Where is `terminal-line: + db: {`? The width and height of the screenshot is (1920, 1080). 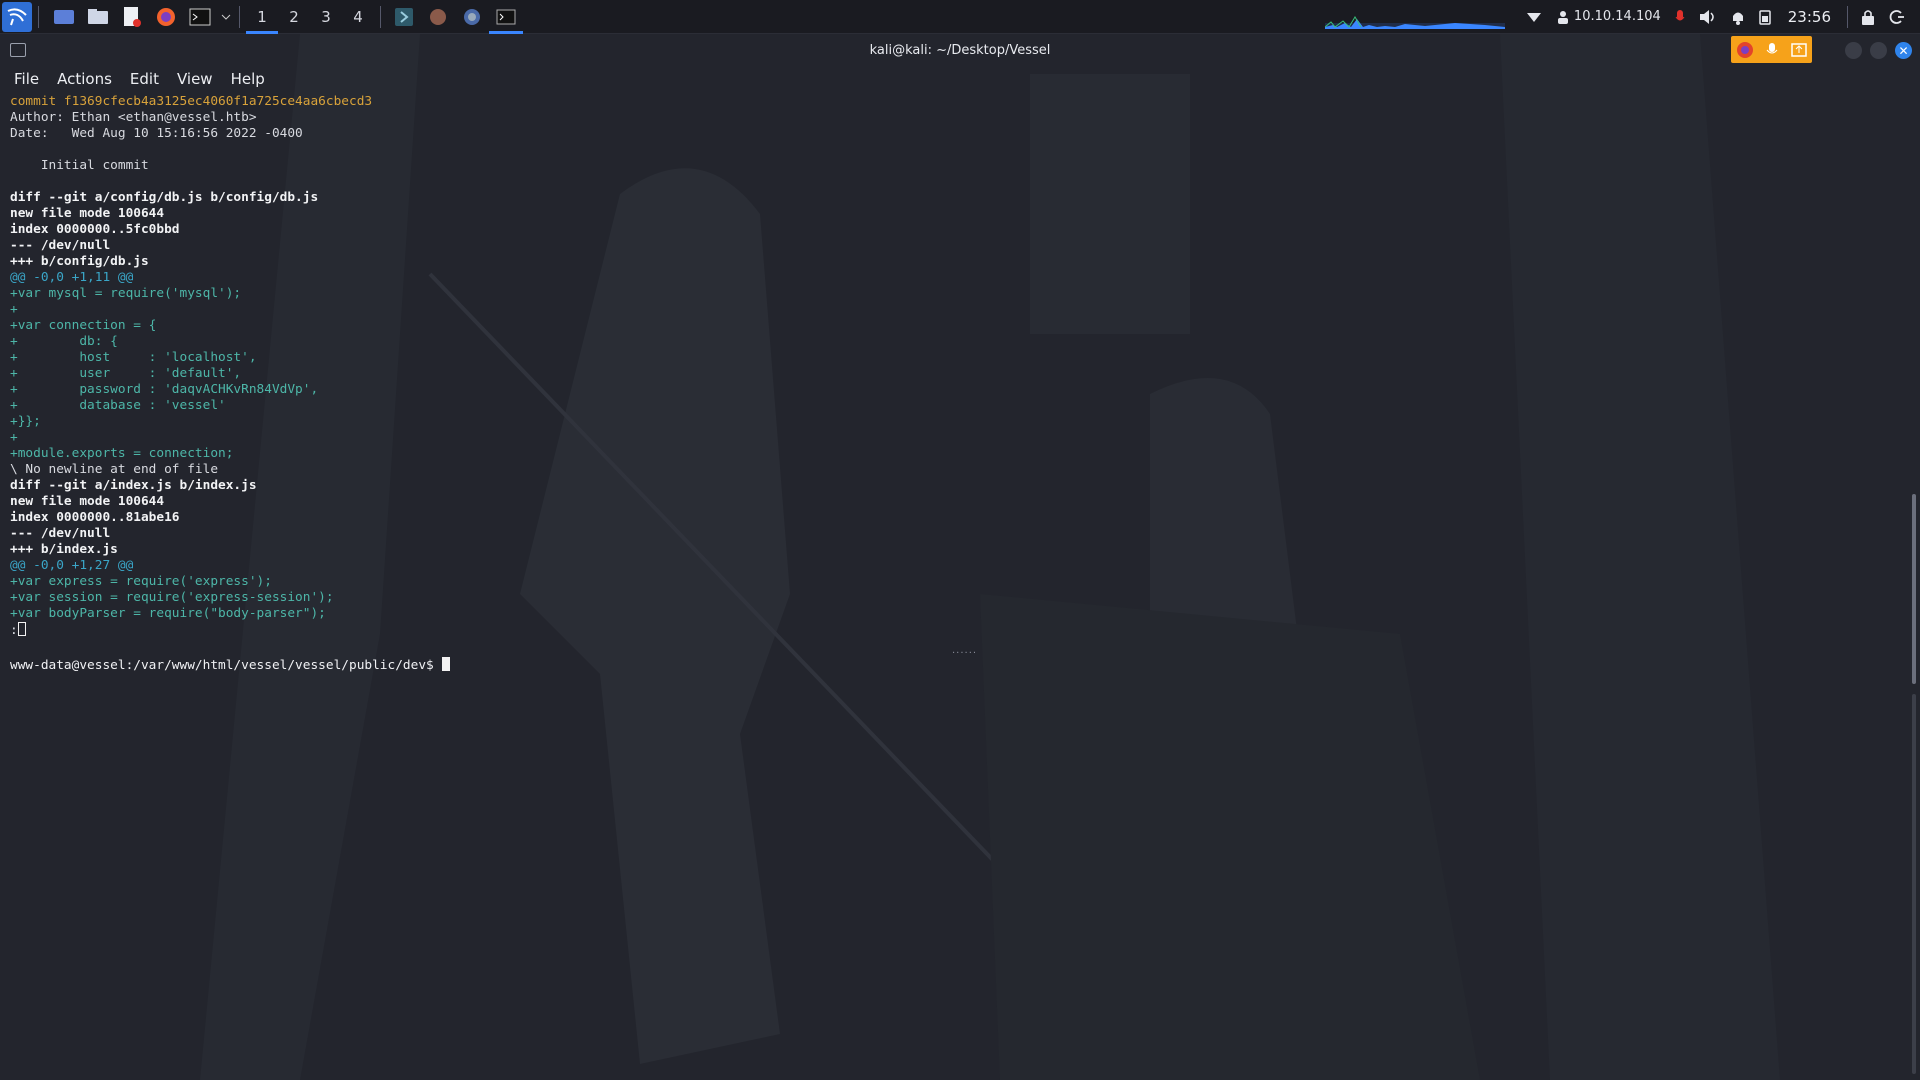
terminal-line: + db: { is located at coordinates (64, 341).